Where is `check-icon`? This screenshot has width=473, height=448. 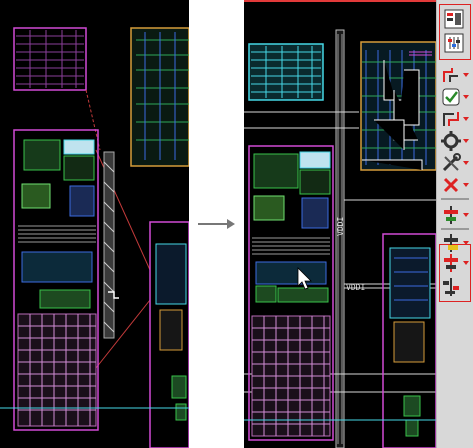
check-icon is located at coordinates (451, 97).